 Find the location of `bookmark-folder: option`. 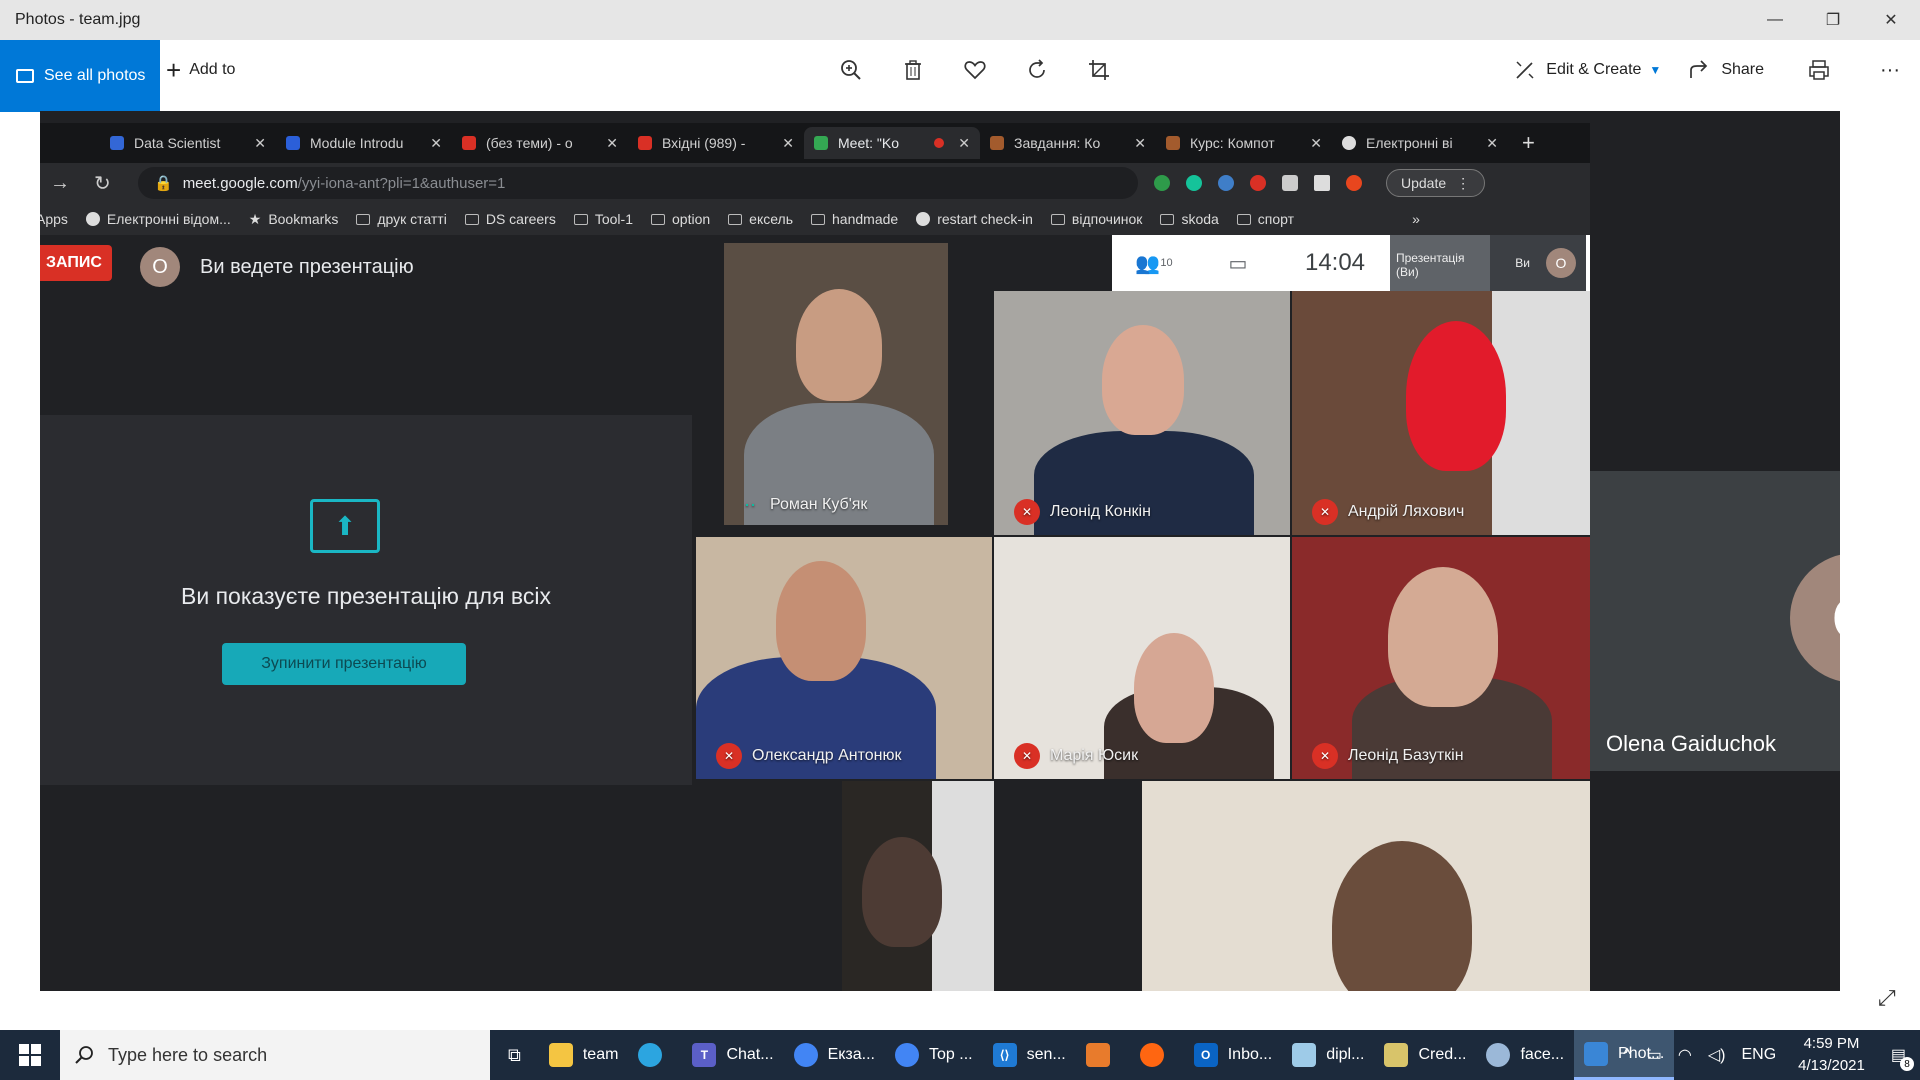

bookmark-folder: option is located at coordinates (680, 219).